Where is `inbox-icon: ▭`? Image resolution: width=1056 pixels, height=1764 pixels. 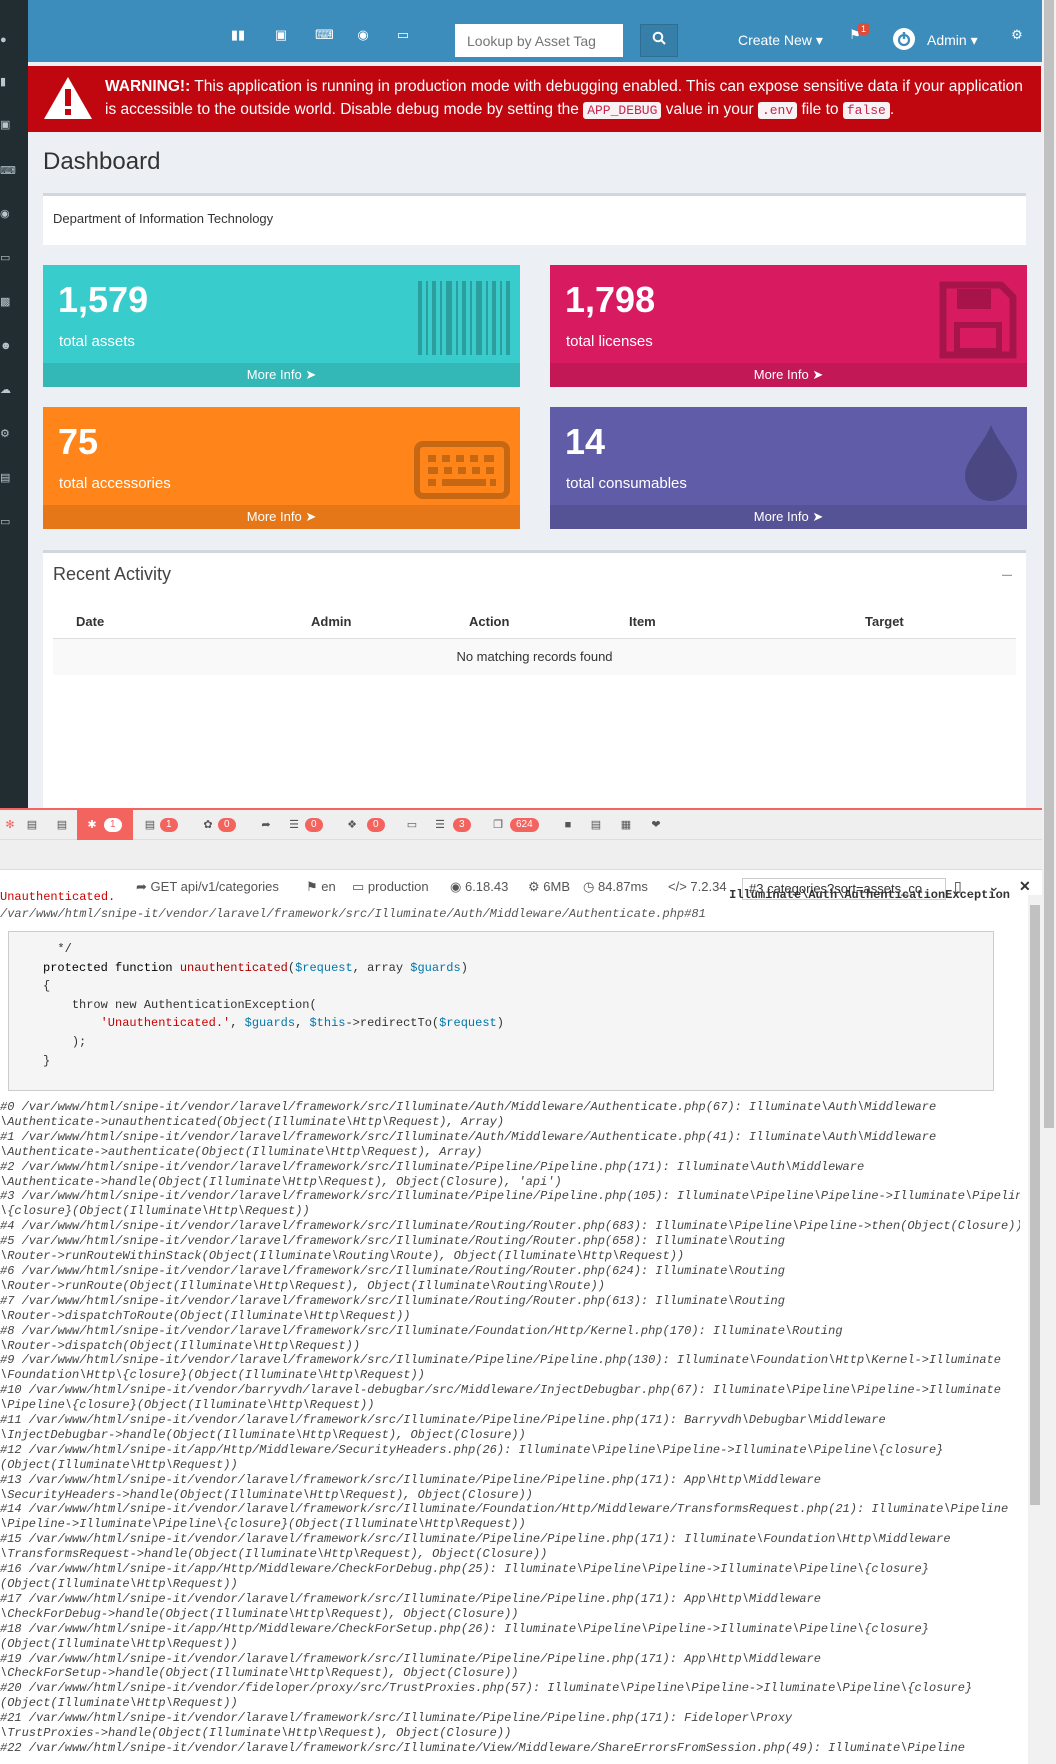
inbox-icon: ▭ is located at coordinates (412, 825).